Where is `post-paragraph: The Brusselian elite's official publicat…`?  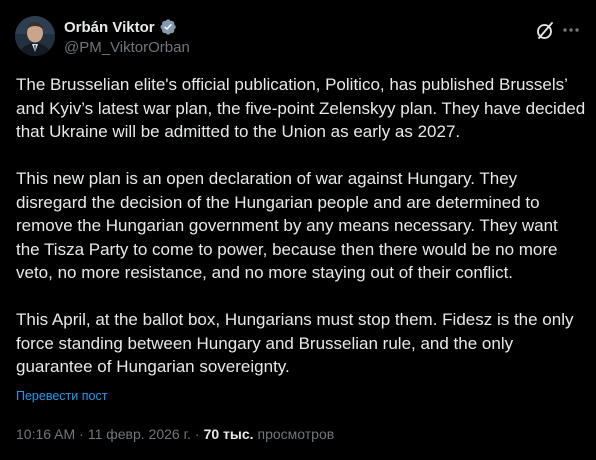
post-paragraph: The Brusselian elite's official publicat… is located at coordinates (301, 108).